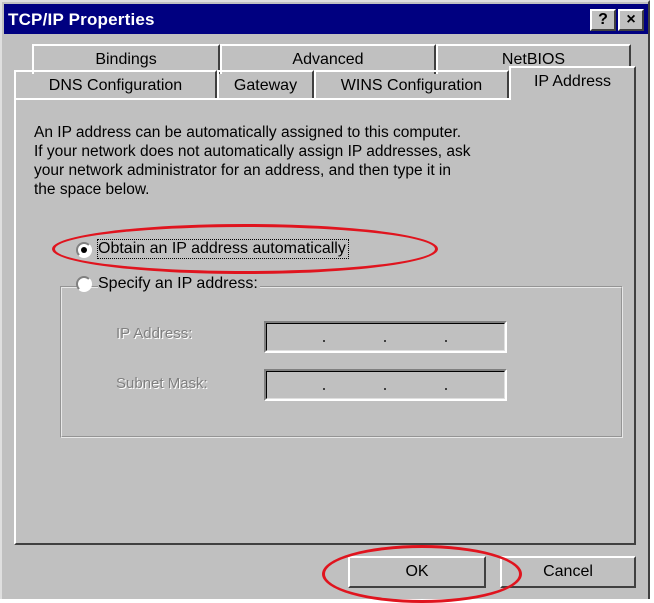 The image size is (654, 603). What do you see at coordinates (631, 20) in the screenshot?
I see `close-button: ×` at bounding box center [631, 20].